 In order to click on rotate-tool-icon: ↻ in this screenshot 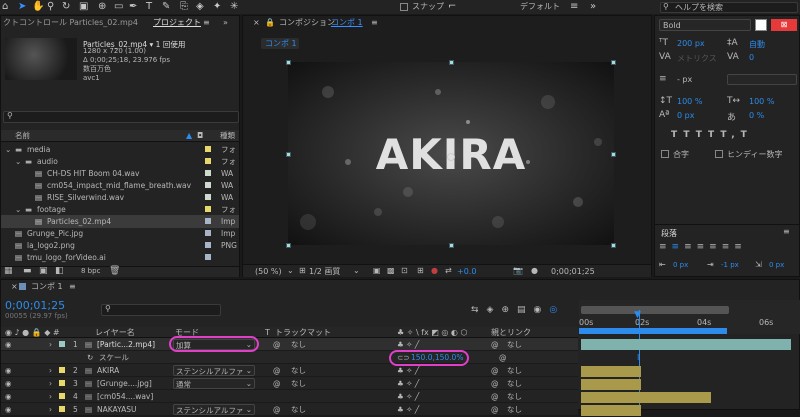, I will do `click(66, 7)`.